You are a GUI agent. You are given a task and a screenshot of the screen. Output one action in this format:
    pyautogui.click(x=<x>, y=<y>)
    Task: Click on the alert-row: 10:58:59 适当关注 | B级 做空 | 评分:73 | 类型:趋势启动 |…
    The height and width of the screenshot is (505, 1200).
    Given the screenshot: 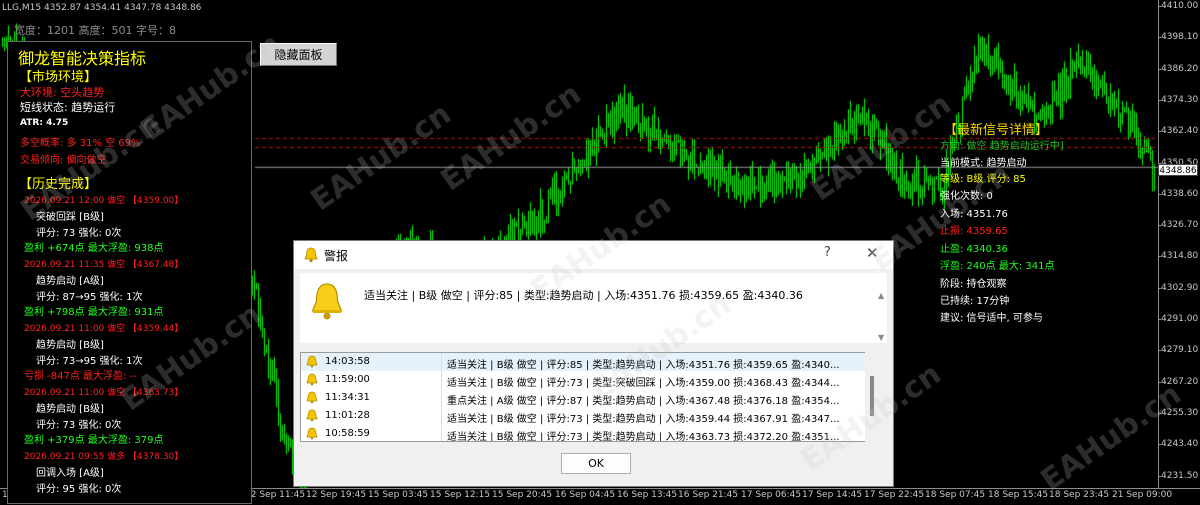 What is the action you would take?
    pyautogui.click(x=585, y=433)
    